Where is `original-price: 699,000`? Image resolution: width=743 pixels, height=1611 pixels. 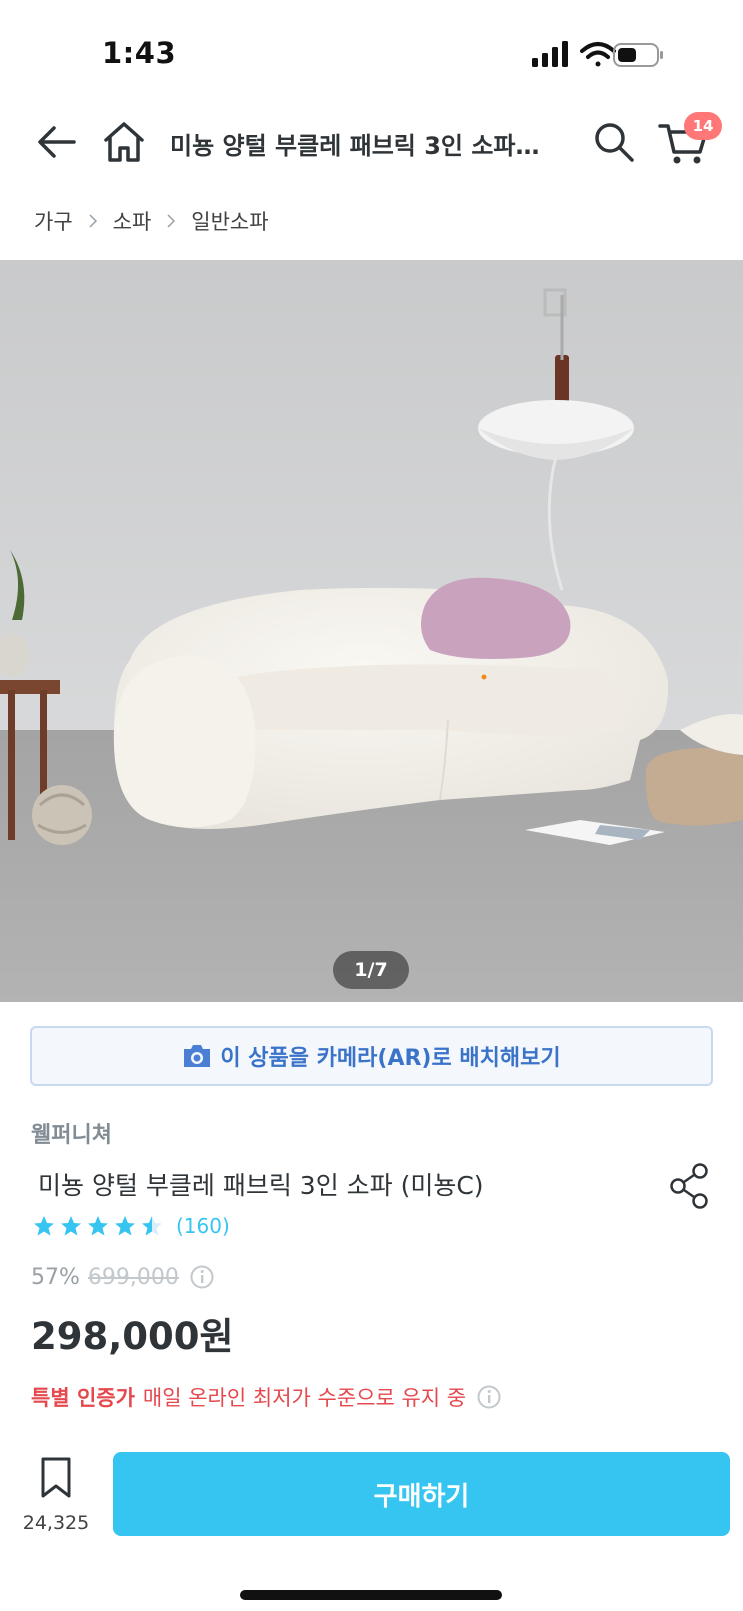 original-price: 699,000 is located at coordinates (133, 1277).